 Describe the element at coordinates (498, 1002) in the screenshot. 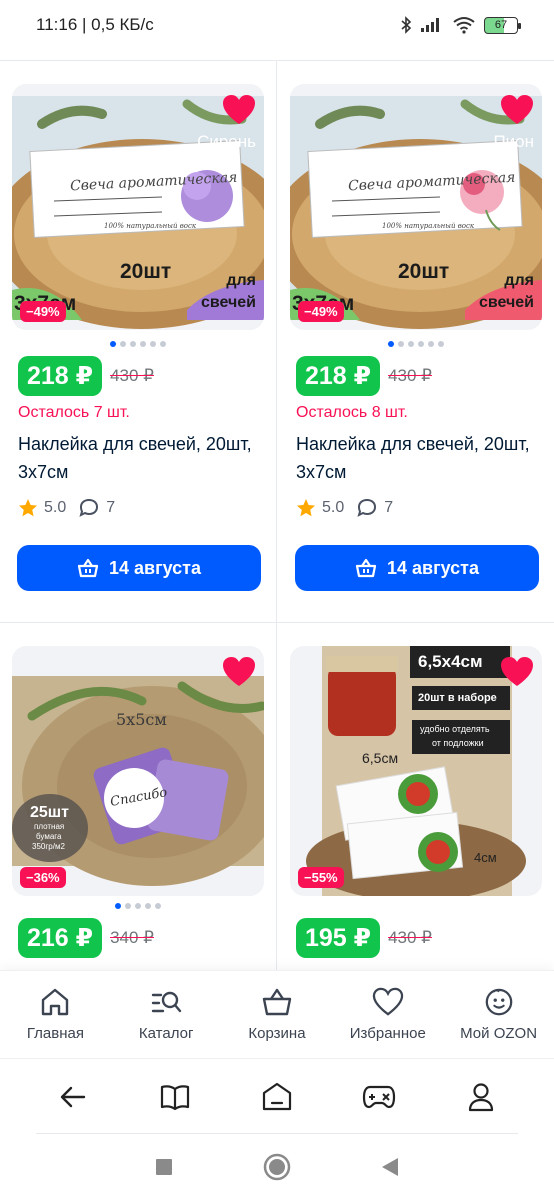

I see `profile-smile-icon` at that location.